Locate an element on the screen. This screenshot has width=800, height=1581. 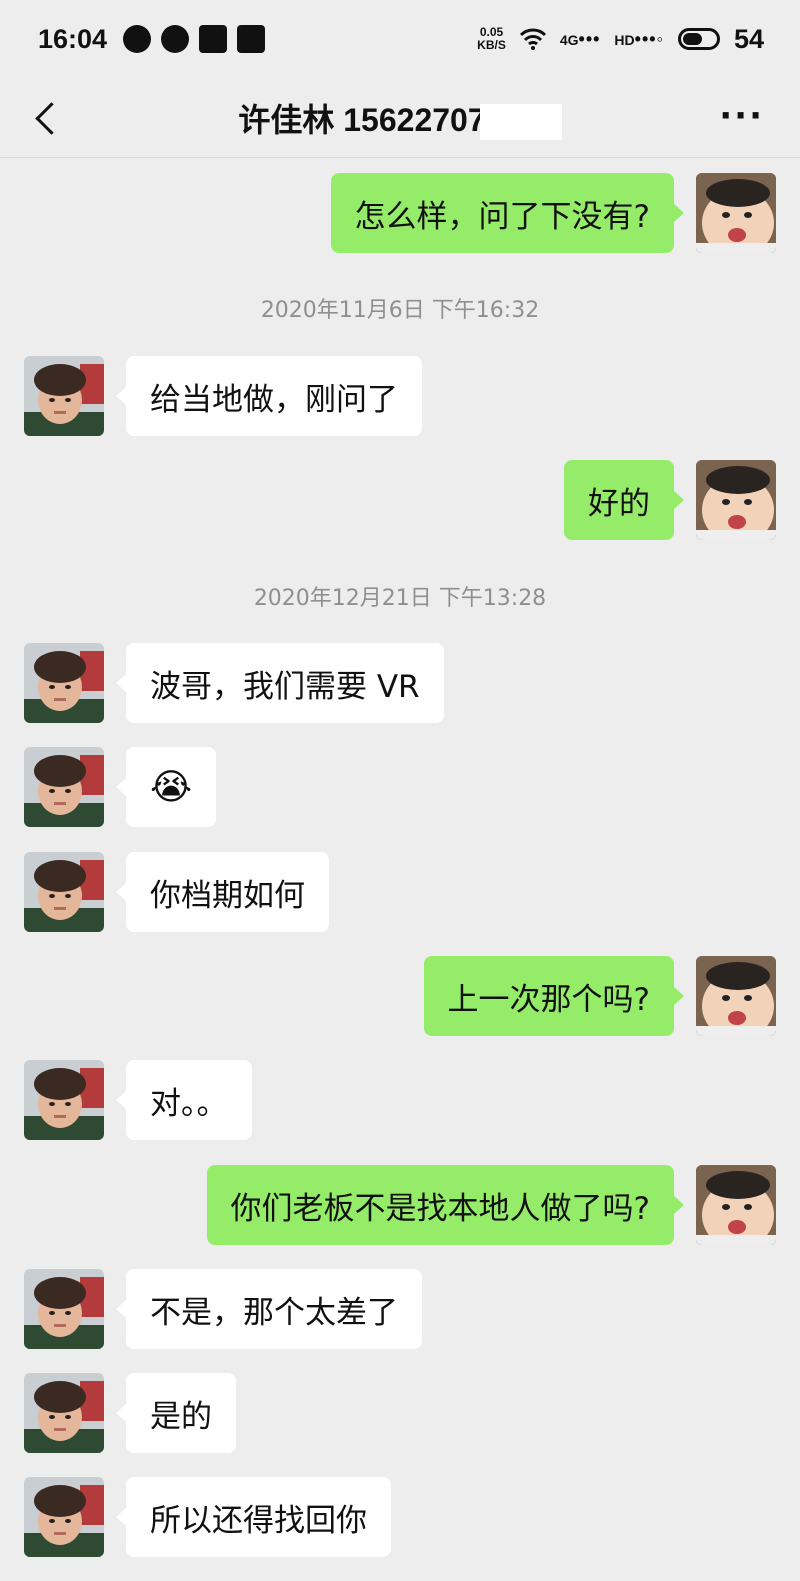
status-bar: 16:04 0.05 KB/S 4G••• HD•••◦ 54 is located at coordinates (400, 39).